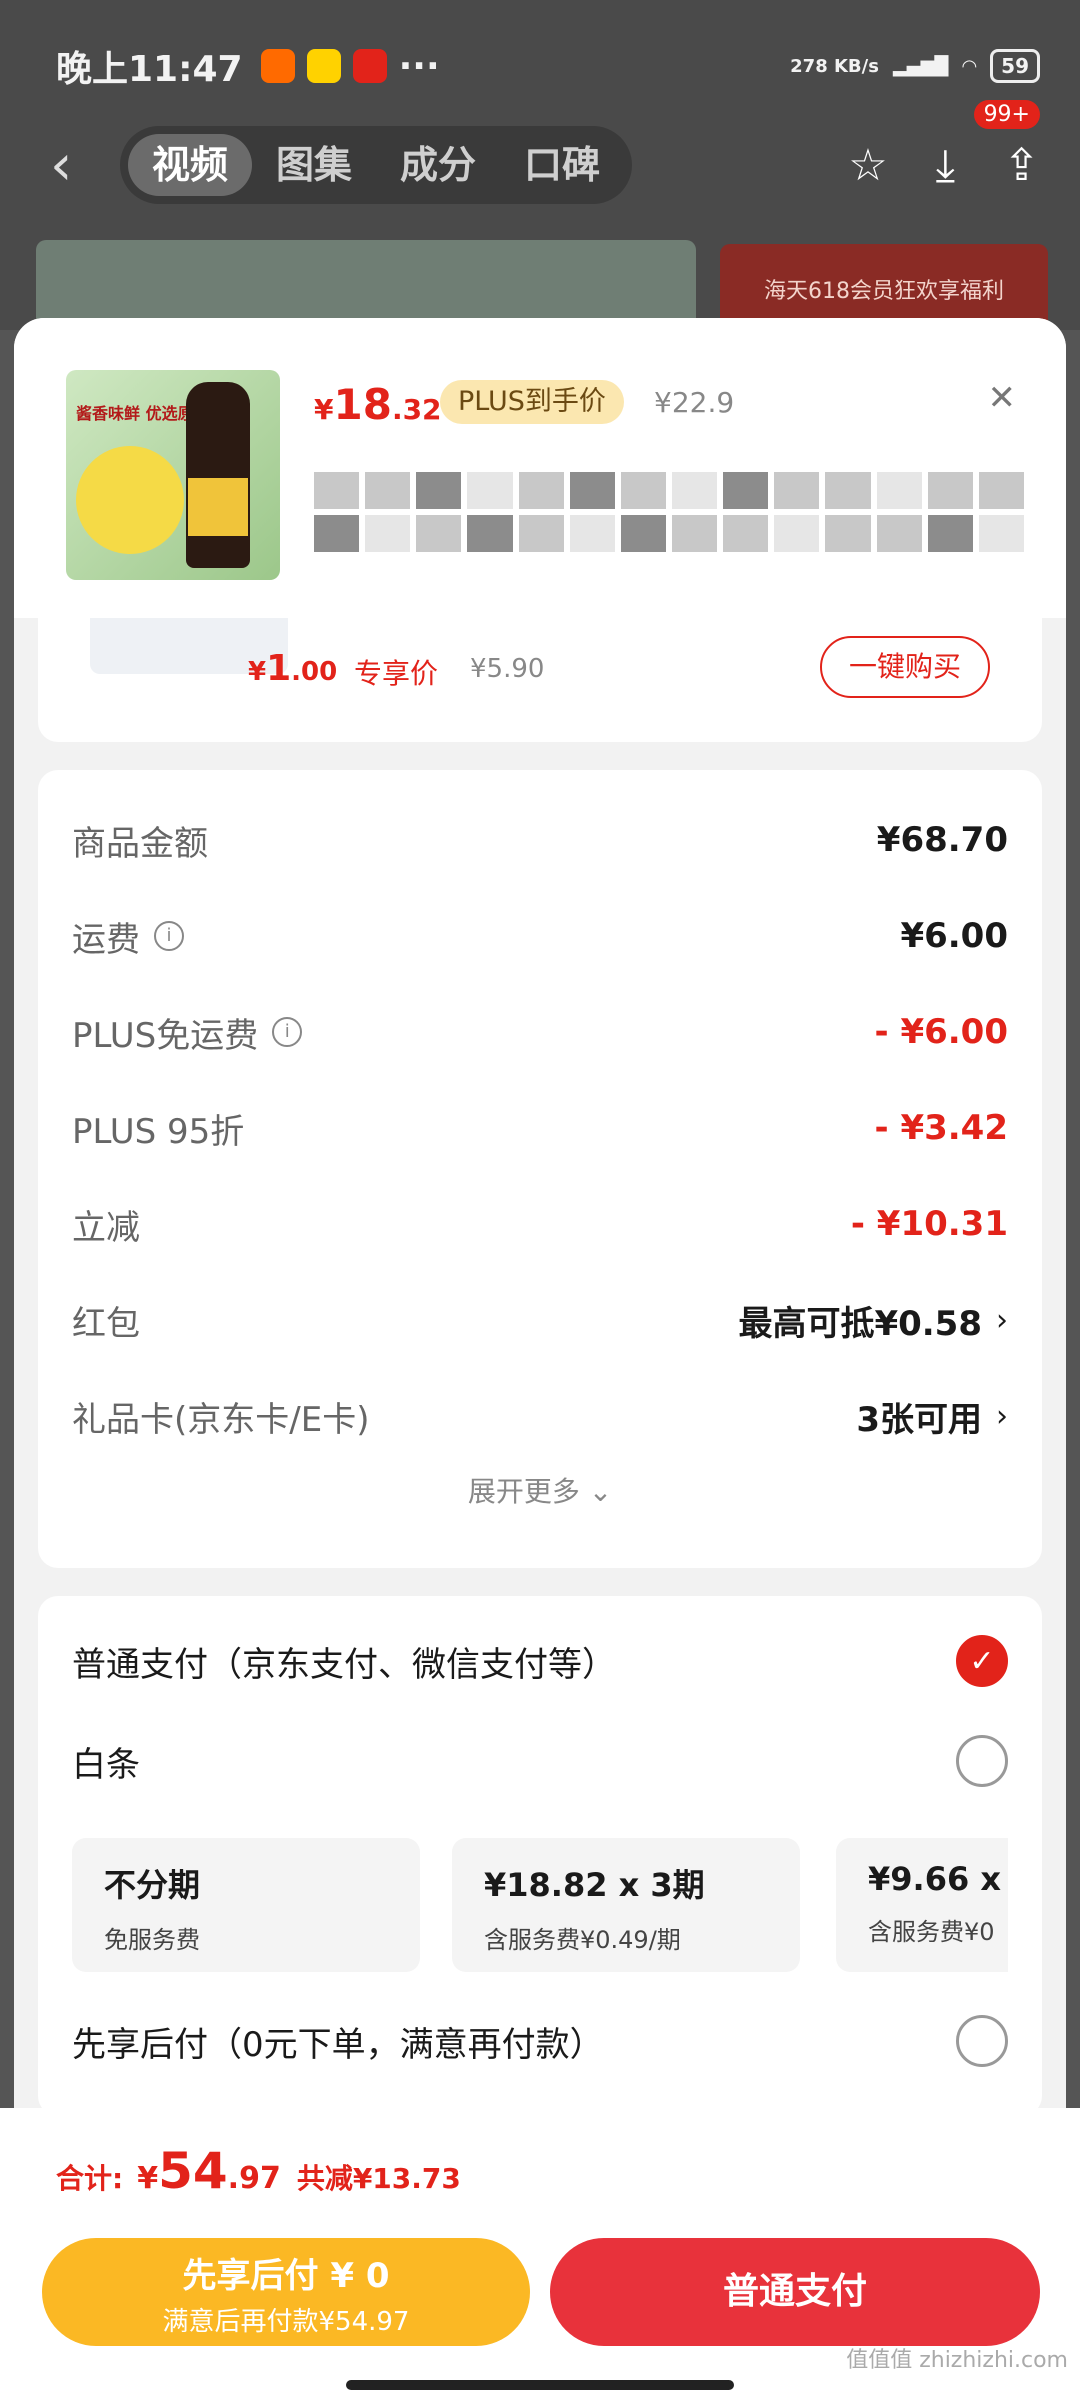  Describe the element at coordinates (594, 1885) in the screenshot. I see `plan-title: ¥18.82 x 3期` at that location.